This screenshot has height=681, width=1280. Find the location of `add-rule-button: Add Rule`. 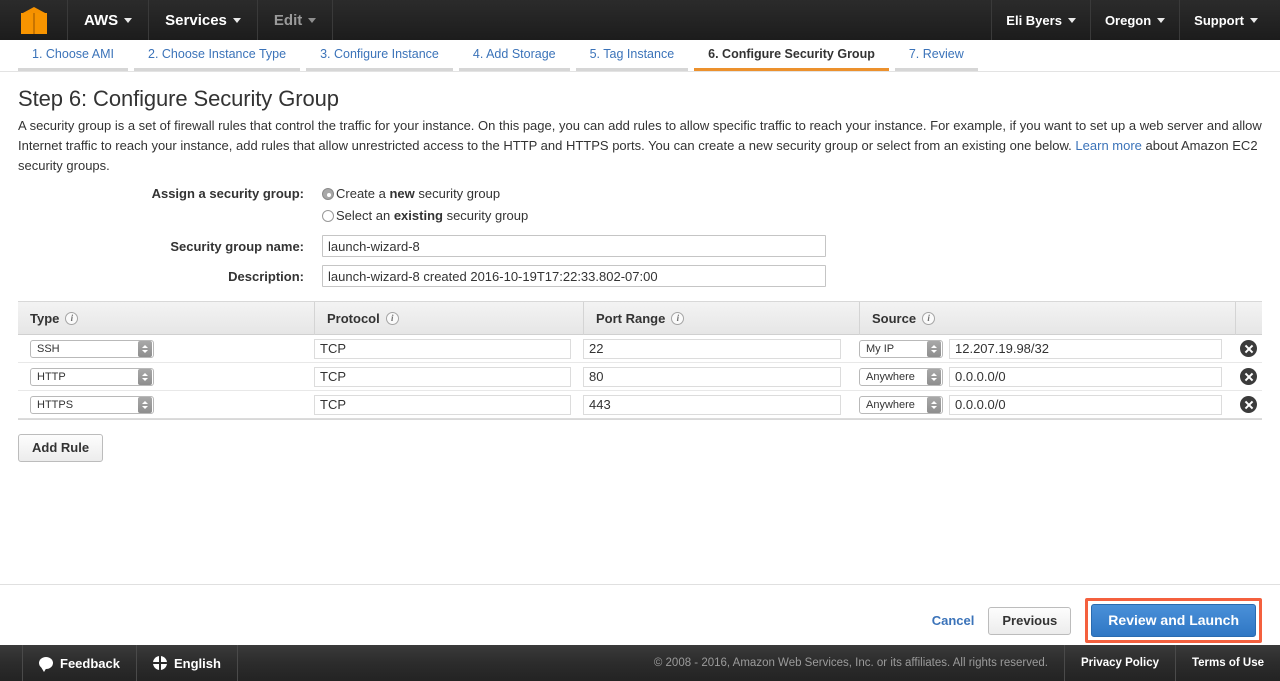

add-rule-button: Add Rule is located at coordinates (61, 448).